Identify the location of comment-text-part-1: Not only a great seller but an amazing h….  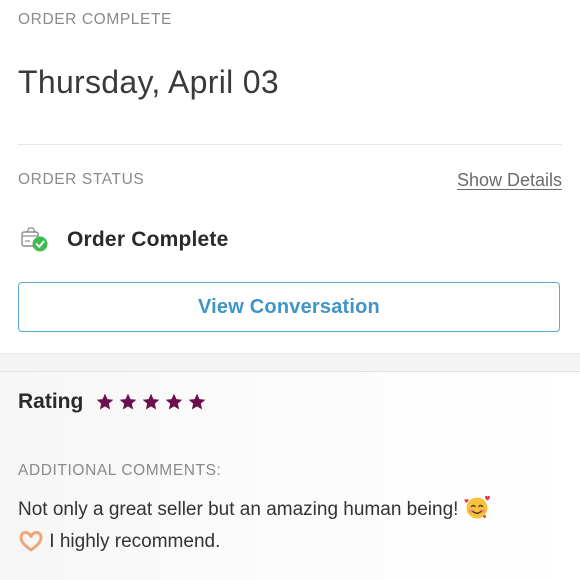
(241, 509).